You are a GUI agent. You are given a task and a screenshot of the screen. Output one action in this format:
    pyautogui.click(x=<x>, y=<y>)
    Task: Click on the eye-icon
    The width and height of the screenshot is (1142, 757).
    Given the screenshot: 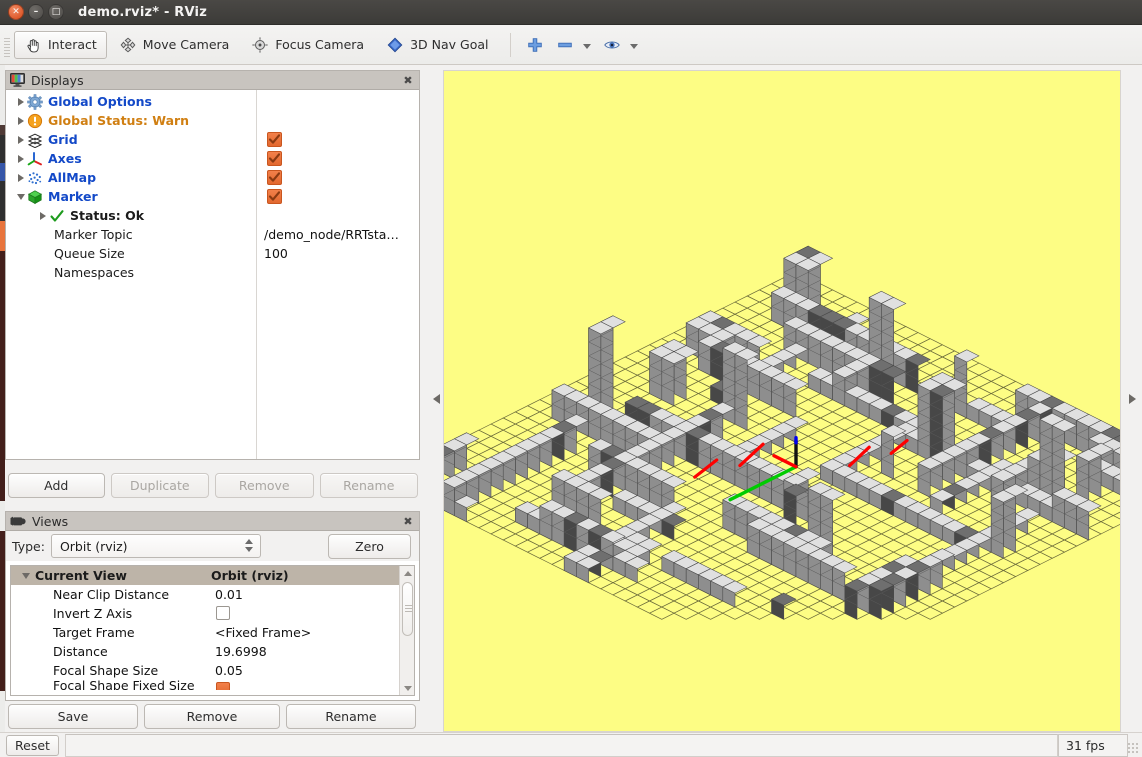 What is the action you would take?
    pyautogui.click(x=612, y=44)
    